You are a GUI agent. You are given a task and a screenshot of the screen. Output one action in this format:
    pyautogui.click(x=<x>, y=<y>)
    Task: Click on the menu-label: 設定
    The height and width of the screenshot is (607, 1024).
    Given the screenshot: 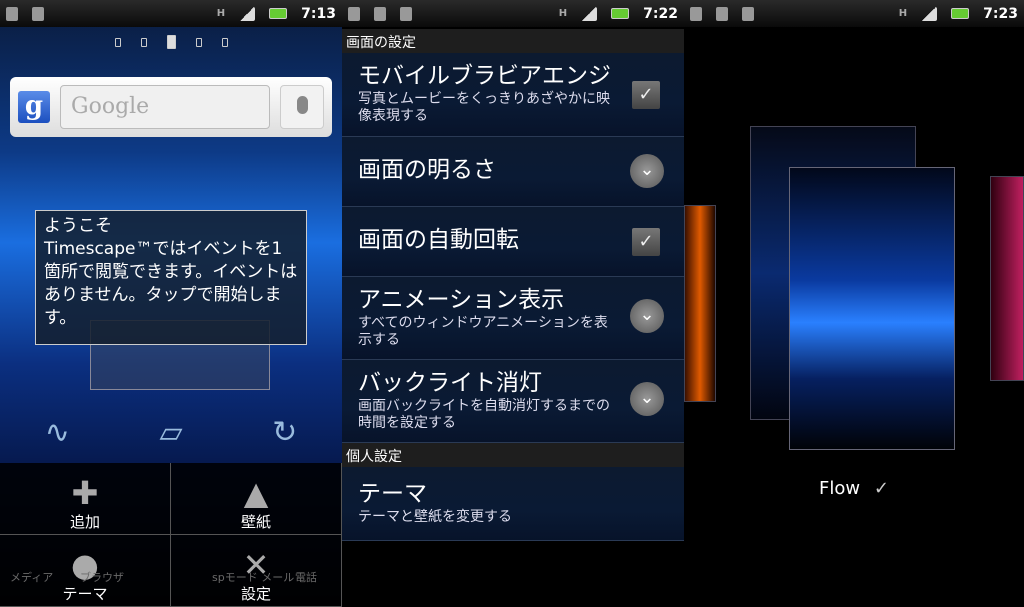 What is the action you would take?
    pyautogui.click(x=255, y=594)
    